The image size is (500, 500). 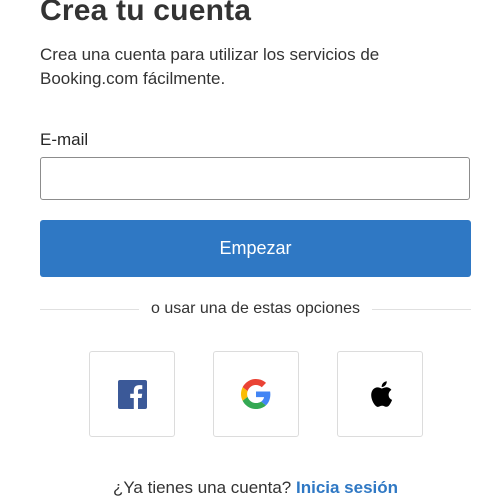 What do you see at coordinates (146, 13) in the screenshot?
I see `page-title: Crea tu cuenta` at bounding box center [146, 13].